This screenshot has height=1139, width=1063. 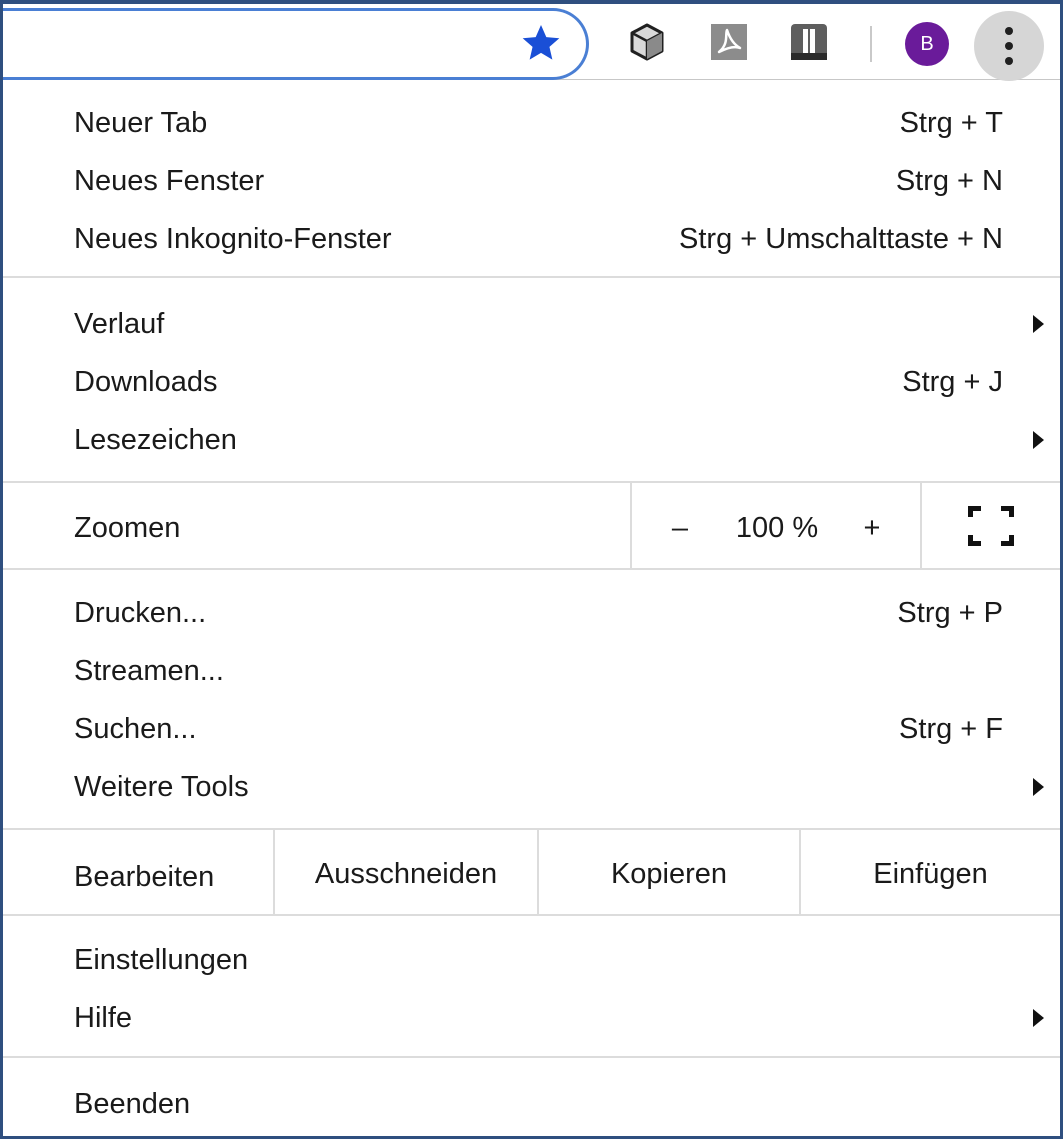 I want to click on menu-item-zoom: Zoomen, so click(x=531, y=528).